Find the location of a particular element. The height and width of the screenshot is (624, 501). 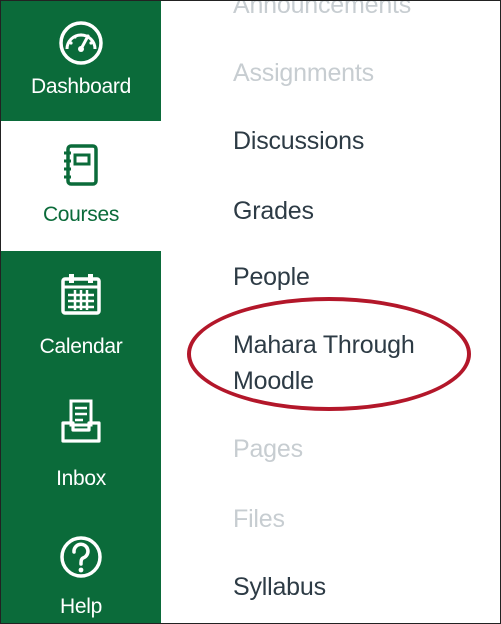

course-nav-mahara-through-moodle: Mahara Through Moodle is located at coordinates (358, 363).